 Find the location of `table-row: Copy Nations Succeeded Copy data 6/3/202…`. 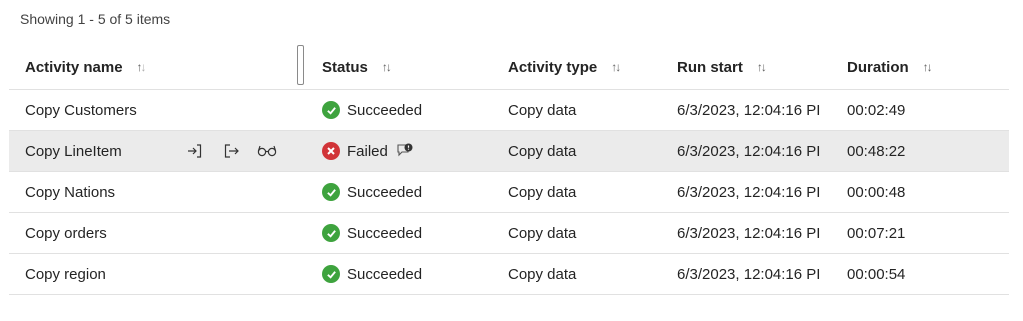

table-row: Copy Nations Succeeded Copy data 6/3/202… is located at coordinates (509, 192).